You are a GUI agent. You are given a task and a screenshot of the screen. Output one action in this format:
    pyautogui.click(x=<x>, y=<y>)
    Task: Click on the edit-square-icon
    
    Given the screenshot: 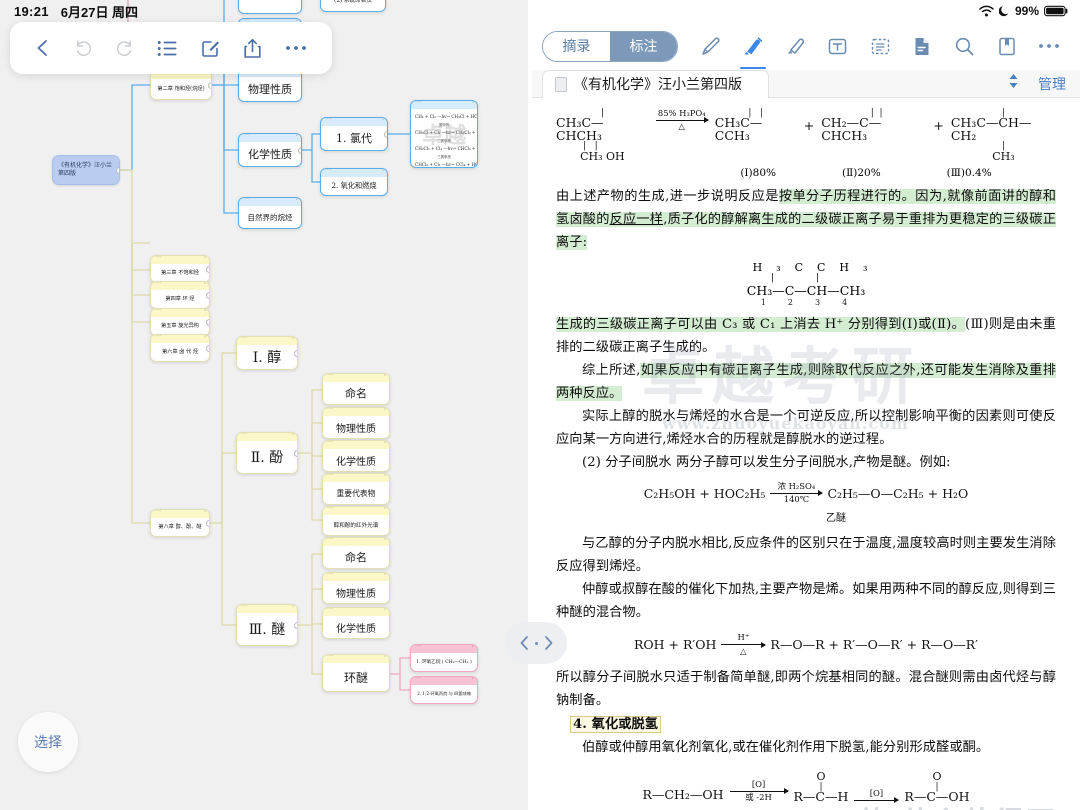 What is the action you would take?
    pyautogui.click(x=211, y=48)
    